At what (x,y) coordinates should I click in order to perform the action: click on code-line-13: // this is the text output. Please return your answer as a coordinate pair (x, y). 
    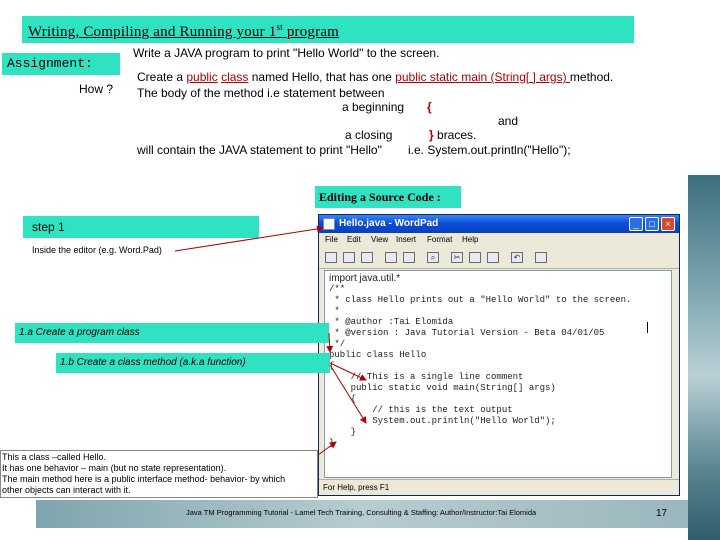
    Looking at the image, I should click on (421, 410).